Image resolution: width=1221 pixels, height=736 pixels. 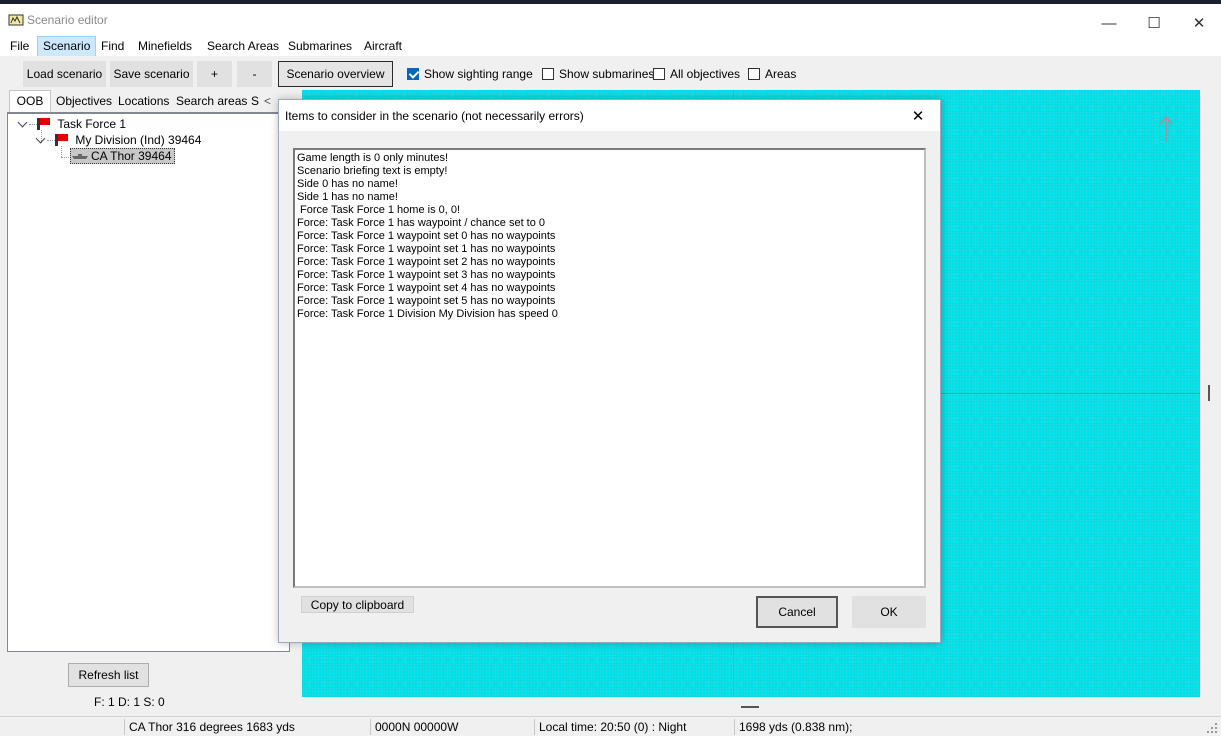 I want to click on tree-node-force: Task Force 1, so click(x=81, y=124).